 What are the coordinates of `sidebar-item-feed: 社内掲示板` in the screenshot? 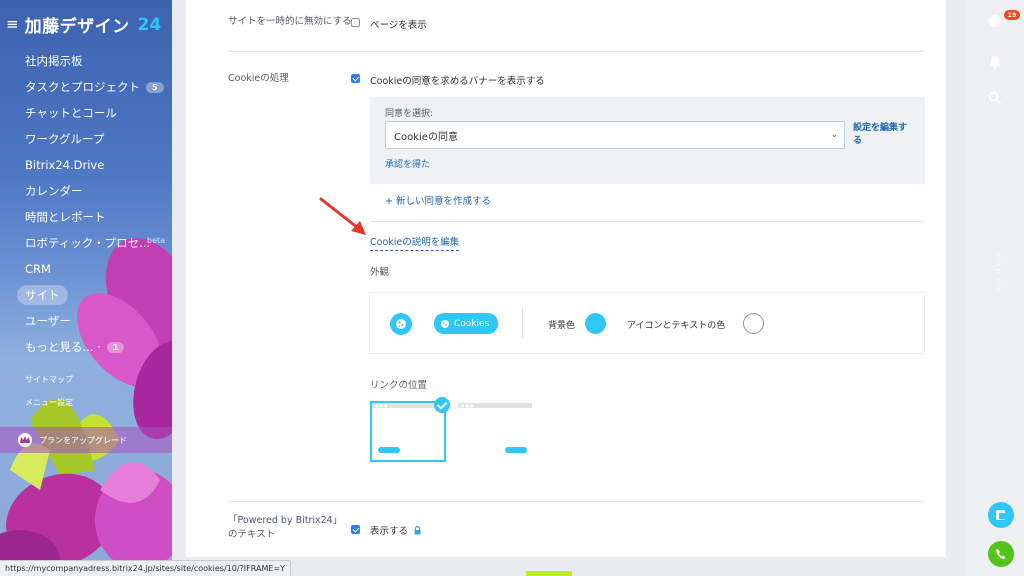 It's located at (86, 61).